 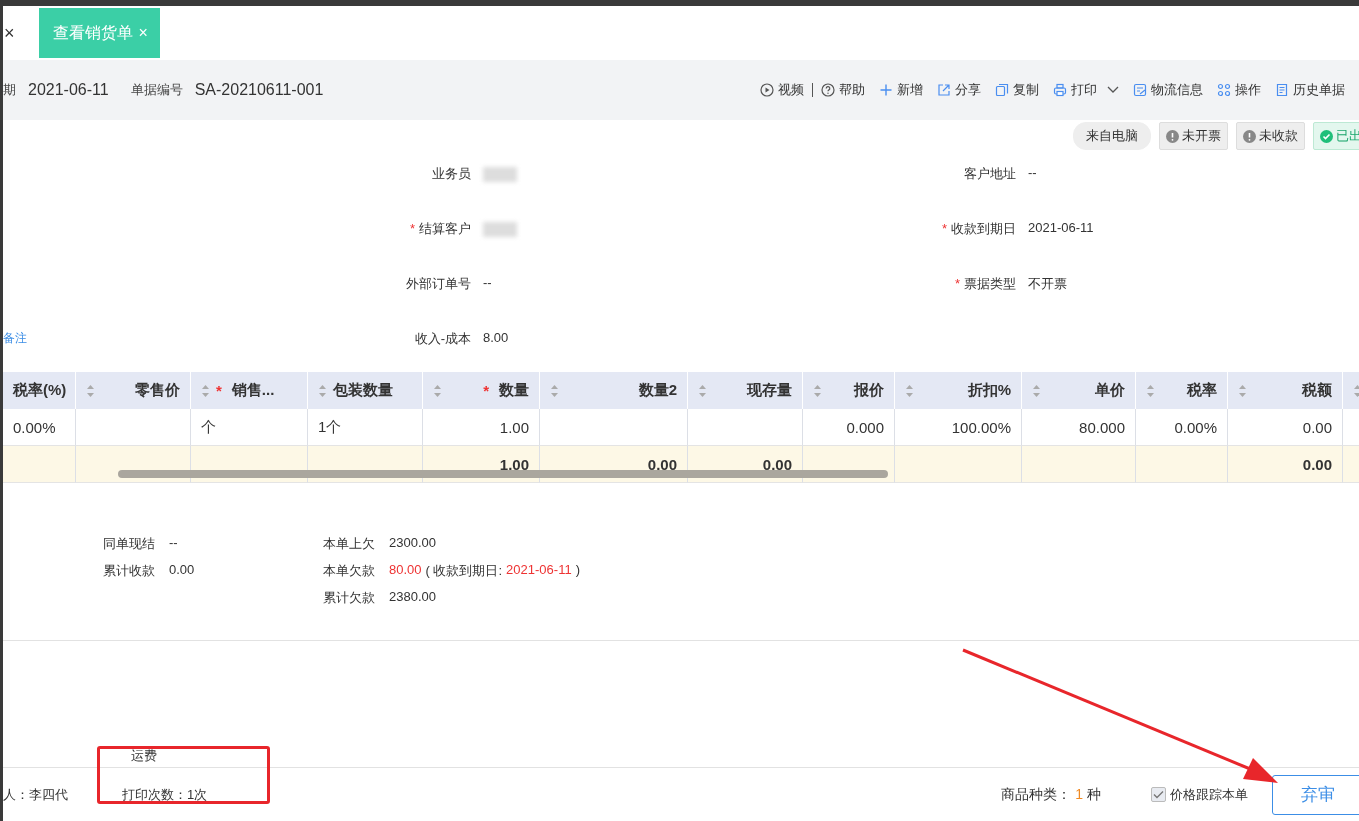 I want to click on column-header: 报价, so click(x=849, y=390).